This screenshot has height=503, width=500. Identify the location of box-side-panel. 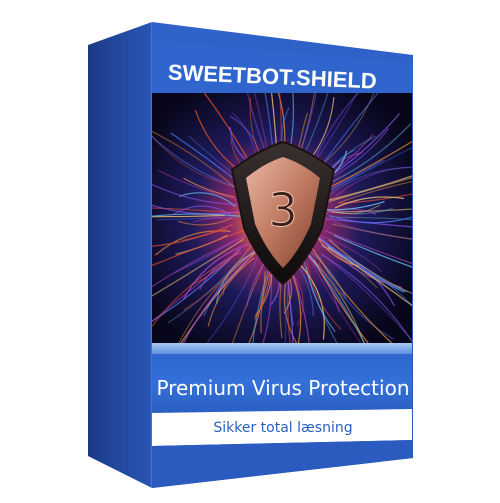
(120, 255).